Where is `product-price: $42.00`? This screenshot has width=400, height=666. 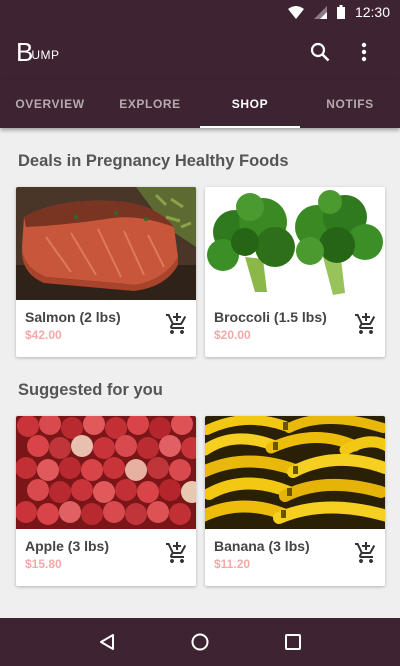 product-price: $42.00 is located at coordinates (43, 335).